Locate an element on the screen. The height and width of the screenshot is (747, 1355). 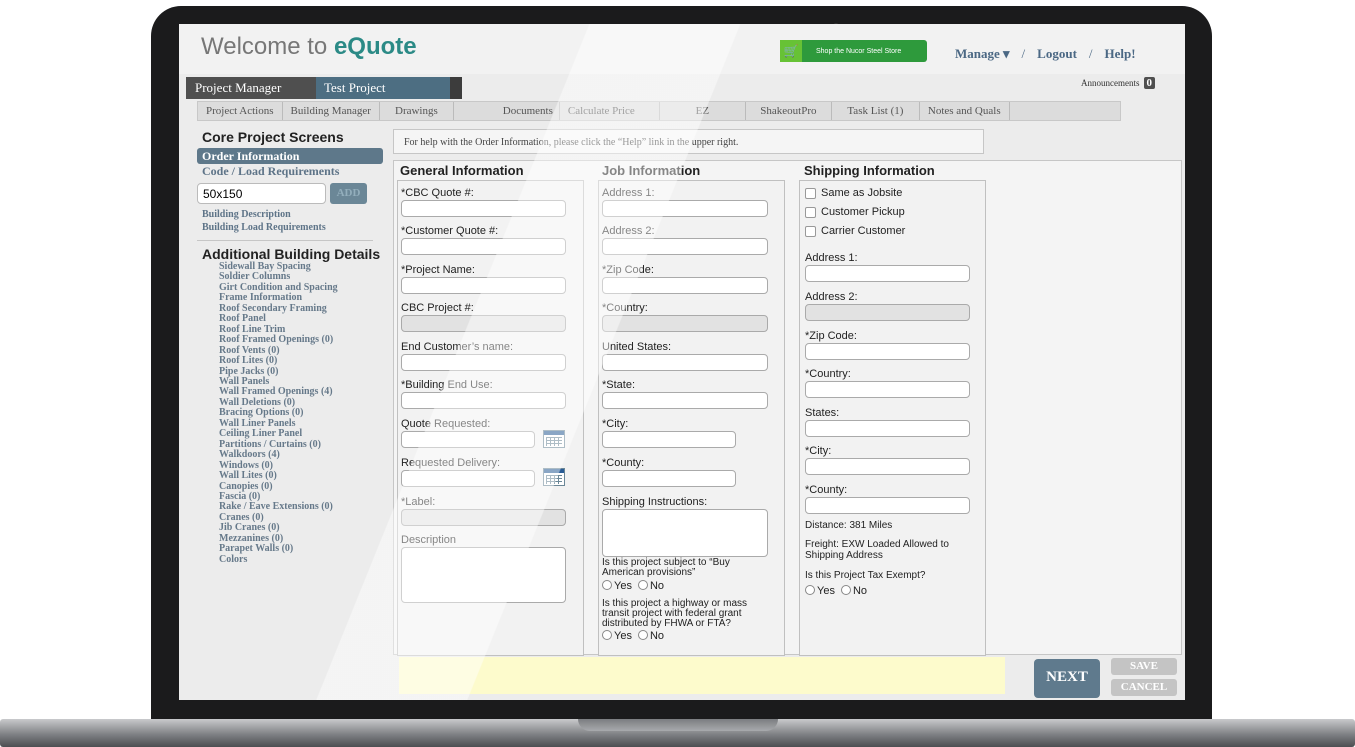
subtab-calculate-price: Calculate Price is located at coordinates (610, 111).